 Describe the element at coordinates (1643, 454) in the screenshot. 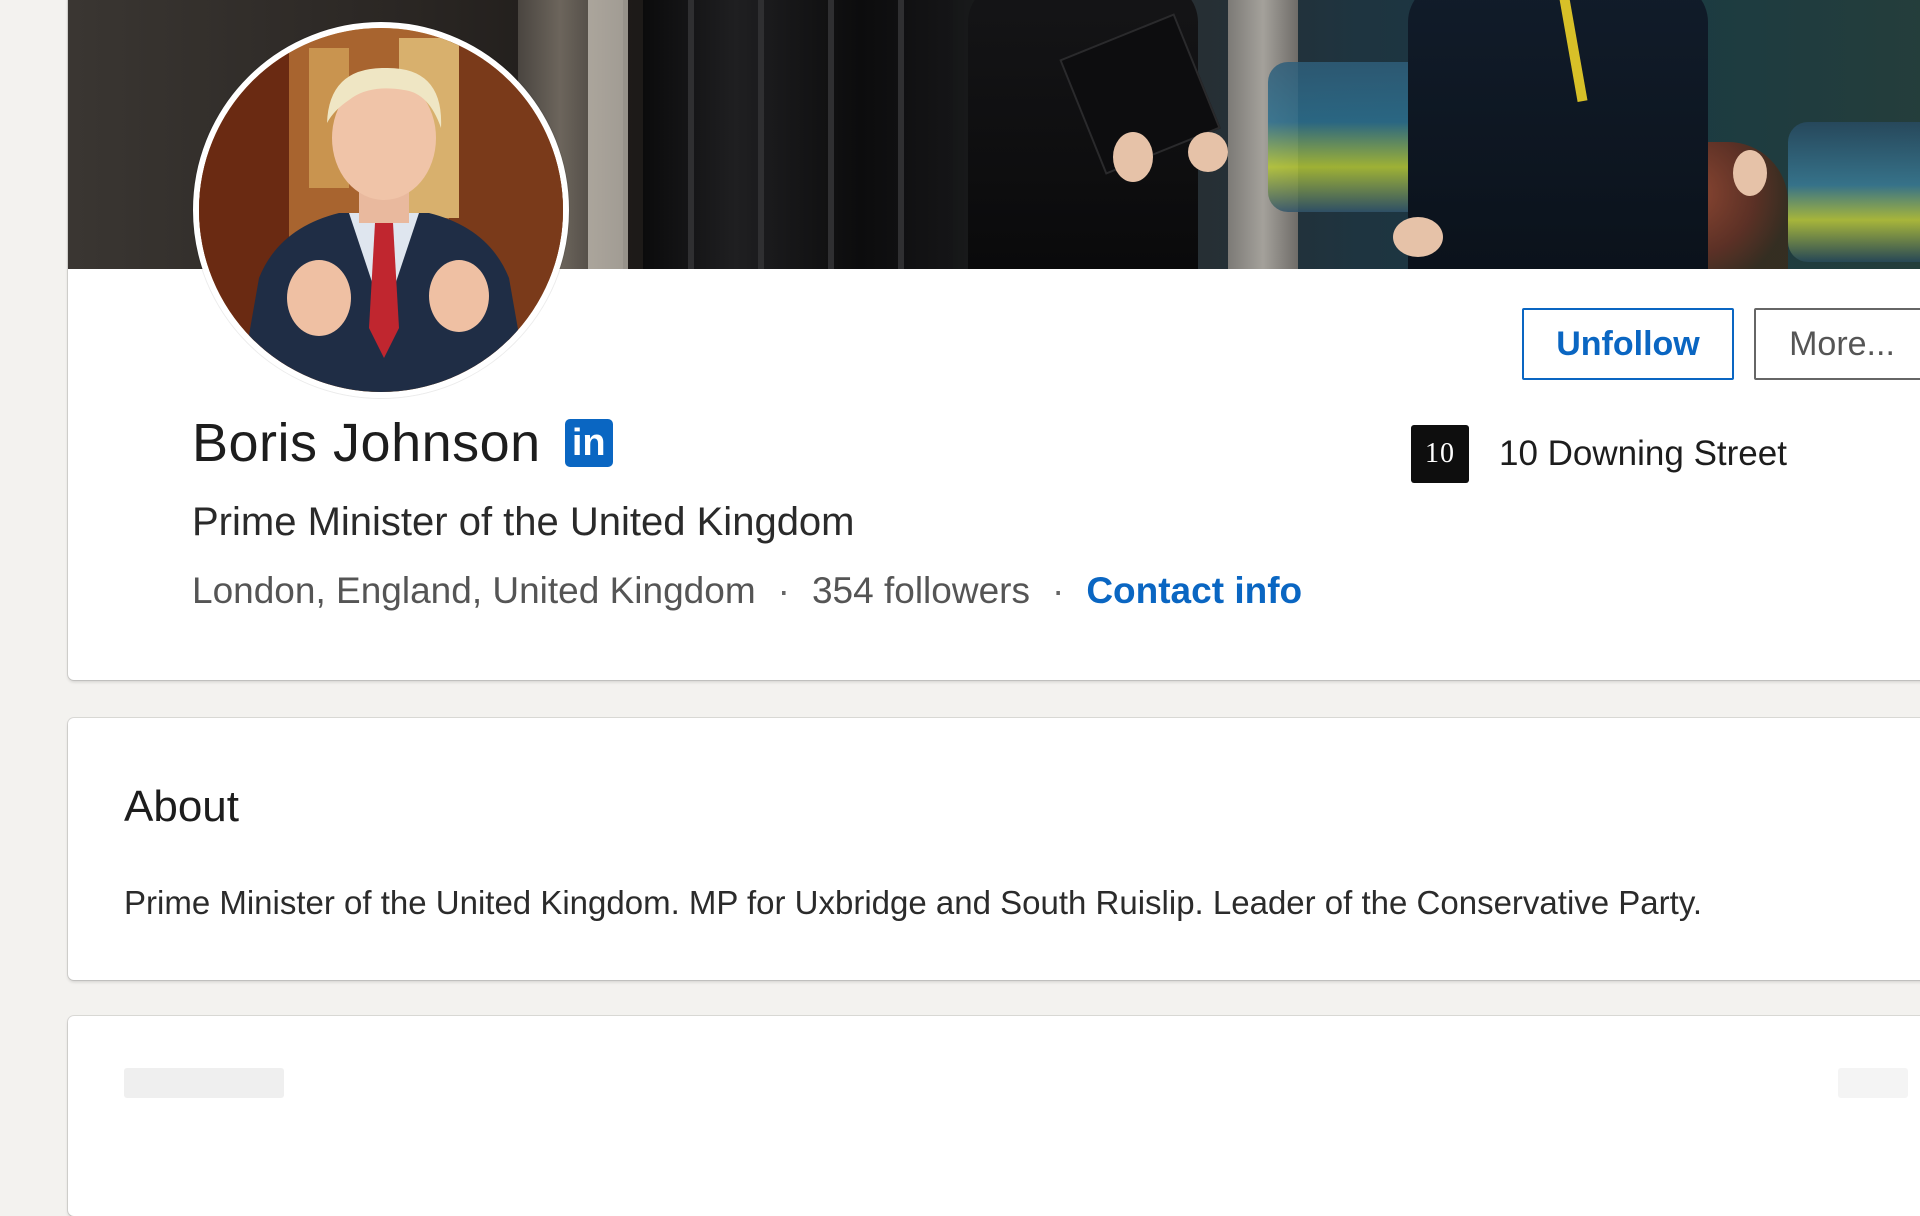

I see `company-name: 10 Downing Street` at that location.